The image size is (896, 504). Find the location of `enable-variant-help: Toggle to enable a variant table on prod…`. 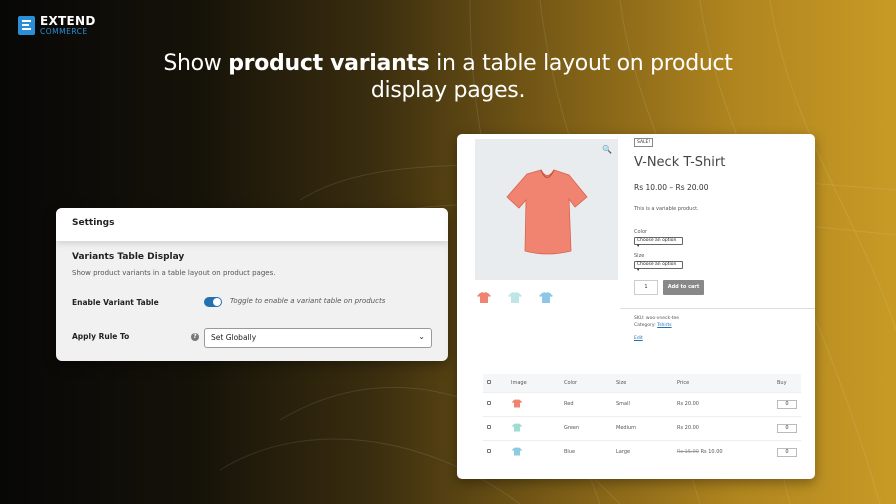

enable-variant-help: Toggle to enable a variant table on prod… is located at coordinates (308, 301).